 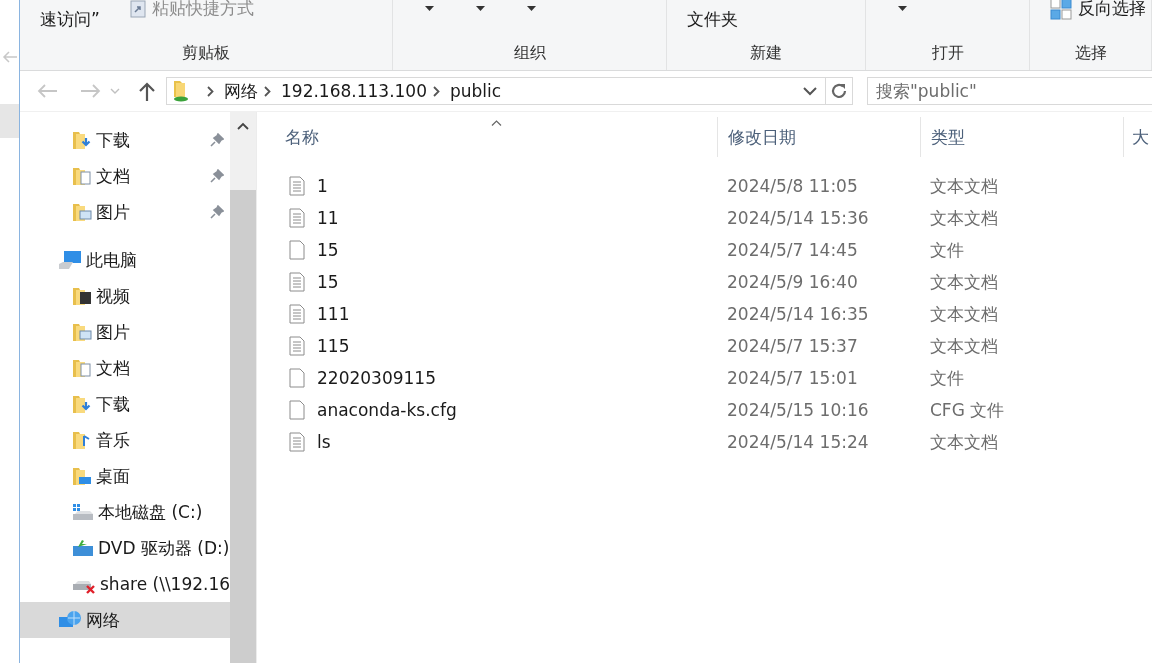 I want to click on table-cell-text: CFG 文件, so click(x=967, y=410).